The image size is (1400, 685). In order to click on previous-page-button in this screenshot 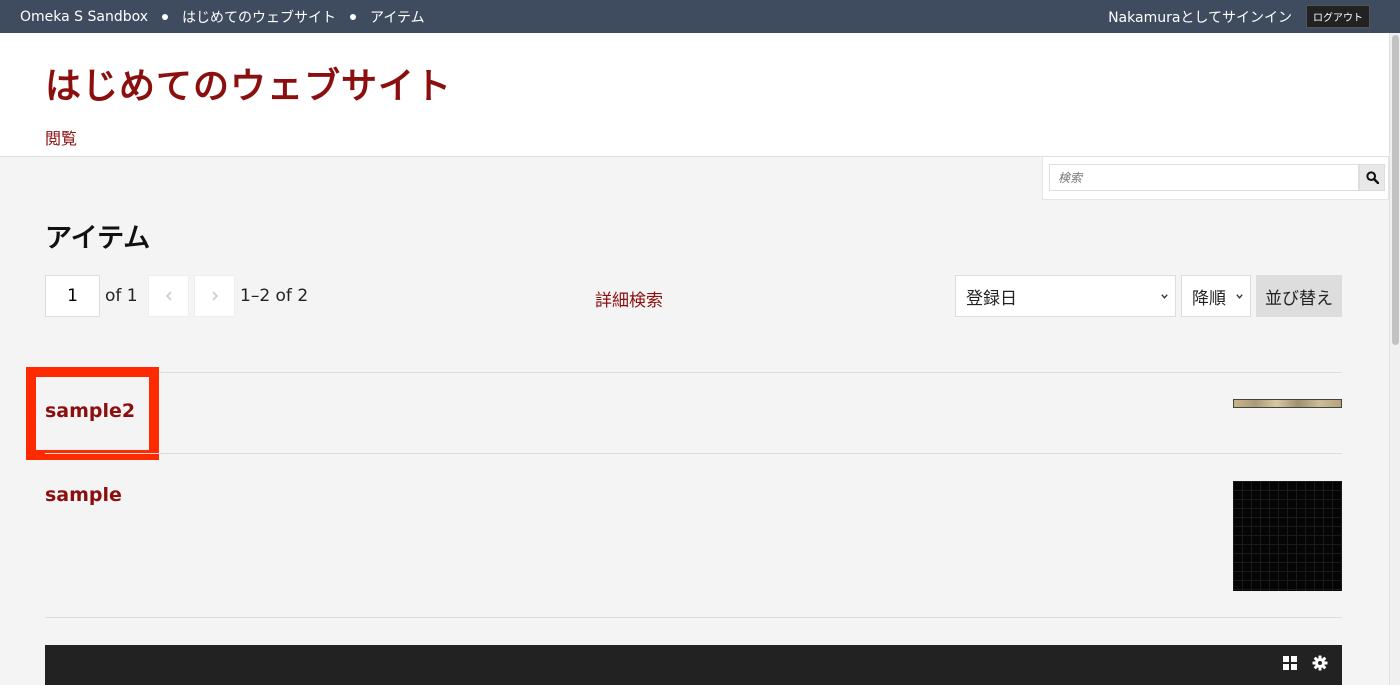, I will do `click(168, 296)`.